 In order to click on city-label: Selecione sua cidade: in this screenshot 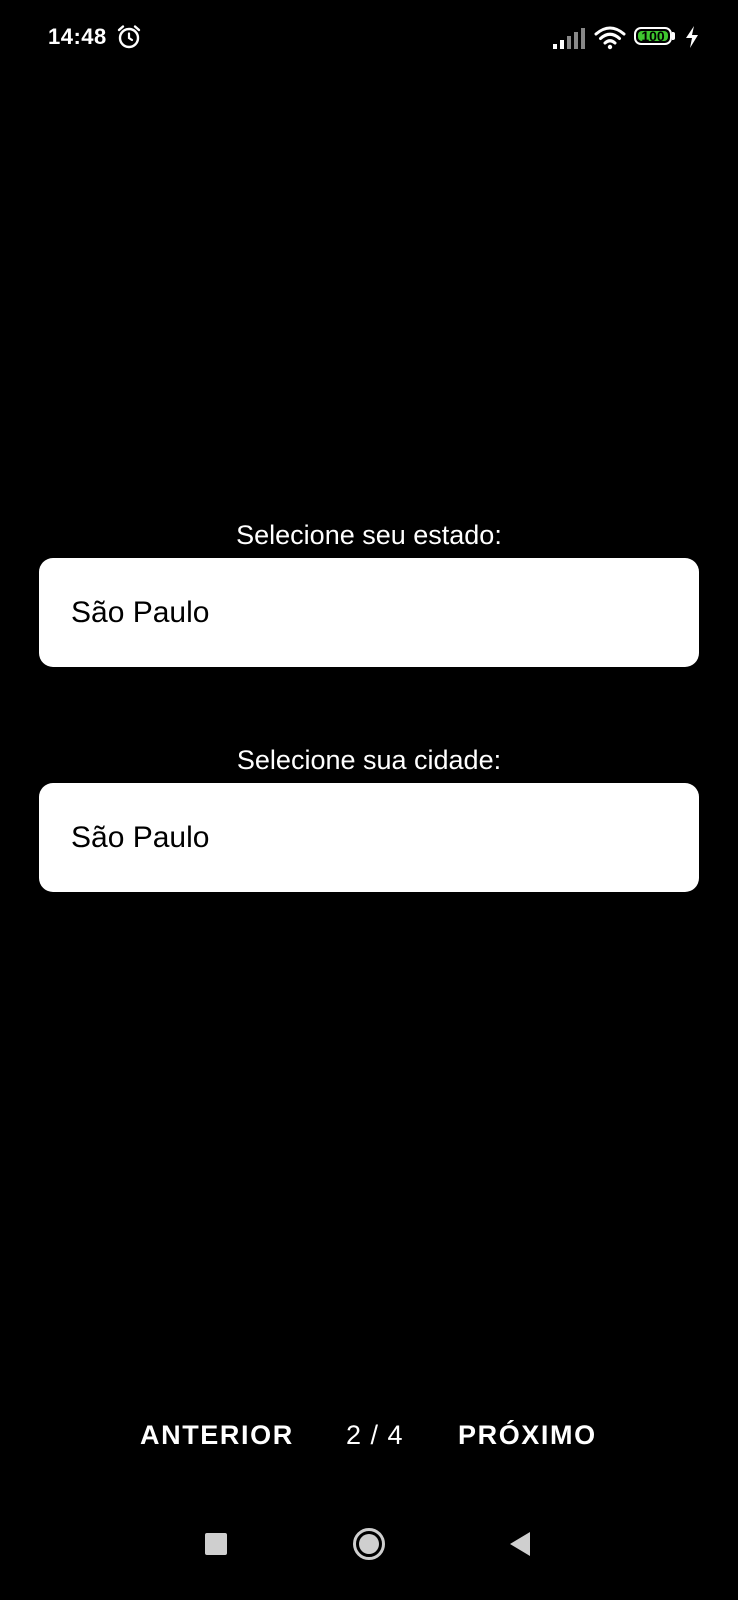, I will do `click(369, 760)`.